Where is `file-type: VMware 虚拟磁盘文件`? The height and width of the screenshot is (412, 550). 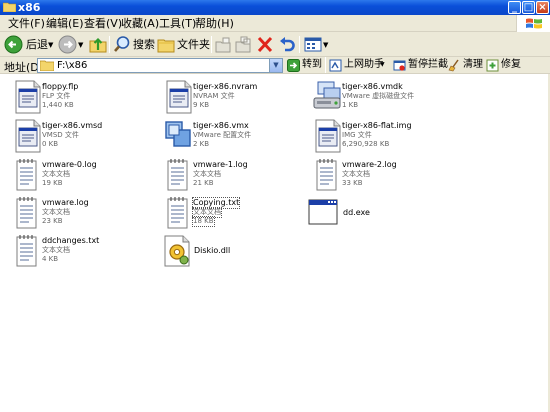
file-type: VMware 虚拟磁盘文件 is located at coordinates (378, 96).